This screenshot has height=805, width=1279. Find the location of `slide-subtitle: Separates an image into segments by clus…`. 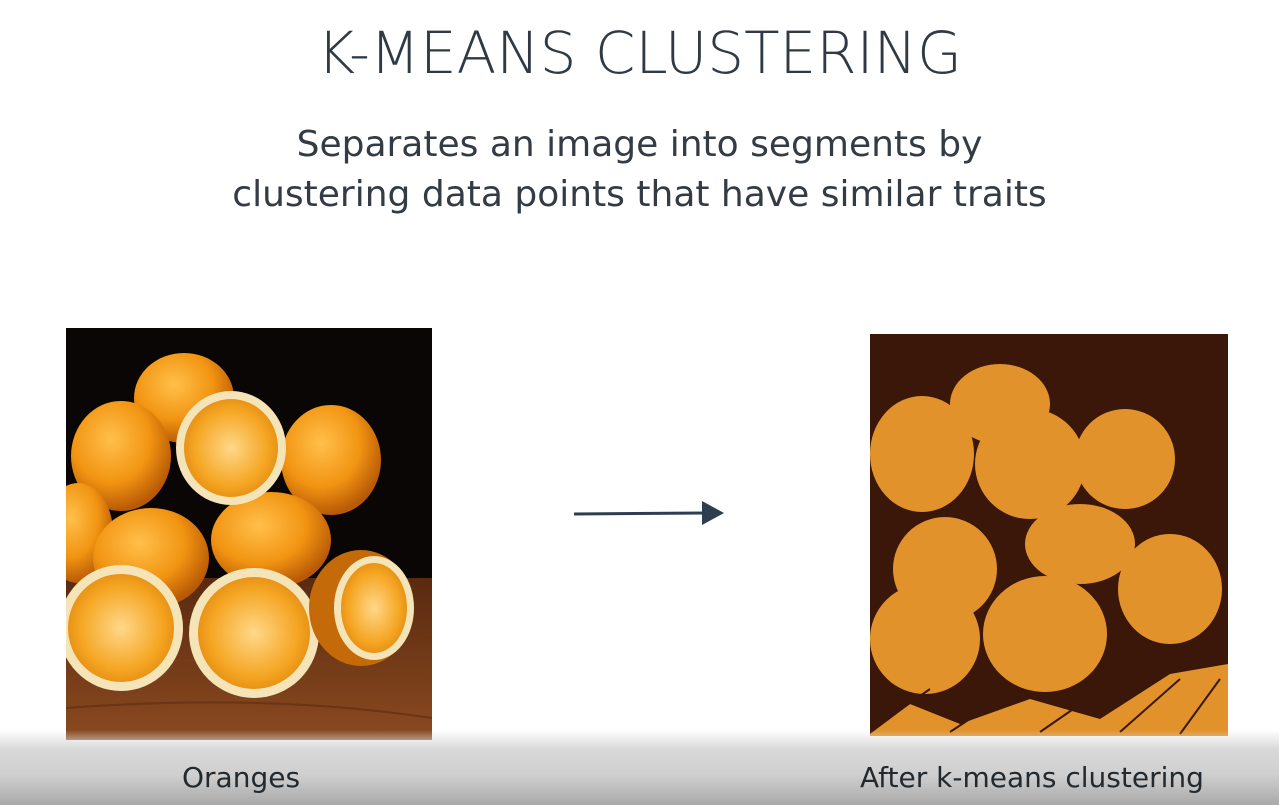

slide-subtitle: Separates an image into segments by clus… is located at coordinates (639, 170).